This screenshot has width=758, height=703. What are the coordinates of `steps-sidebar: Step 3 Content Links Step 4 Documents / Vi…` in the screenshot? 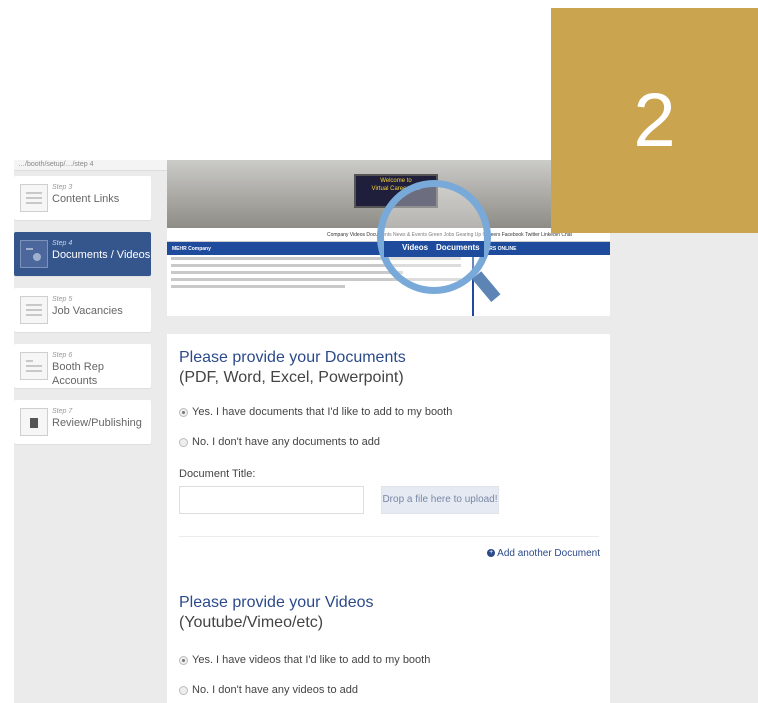 It's located at (82, 316).